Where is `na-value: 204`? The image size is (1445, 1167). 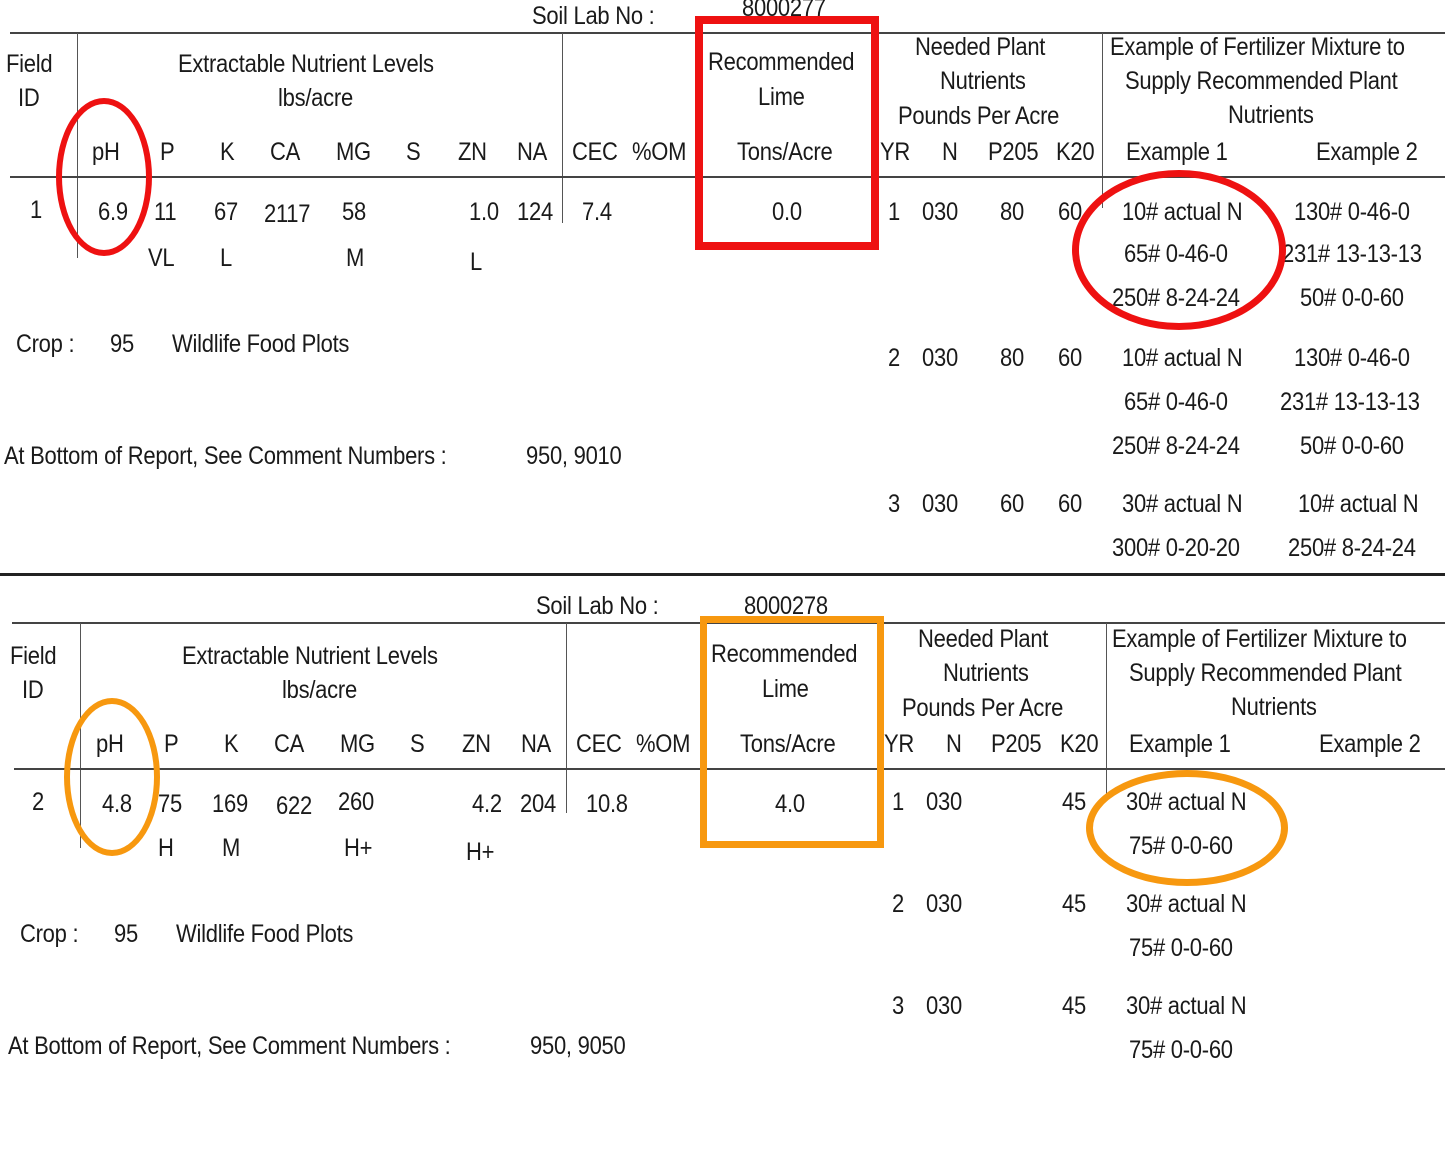 na-value: 204 is located at coordinates (538, 804).